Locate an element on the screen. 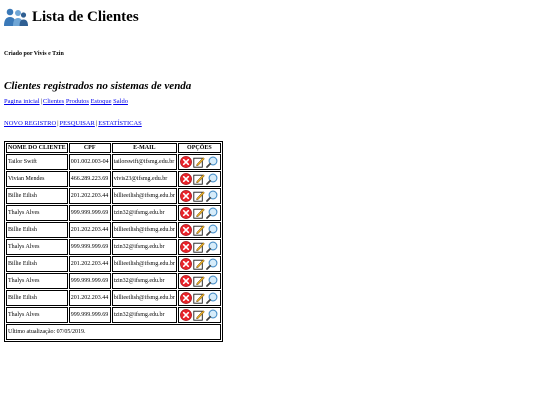 The height and width of the screenshot is (405, 540). title-row: Lista de Clientes is located at coordinates (269, 17).